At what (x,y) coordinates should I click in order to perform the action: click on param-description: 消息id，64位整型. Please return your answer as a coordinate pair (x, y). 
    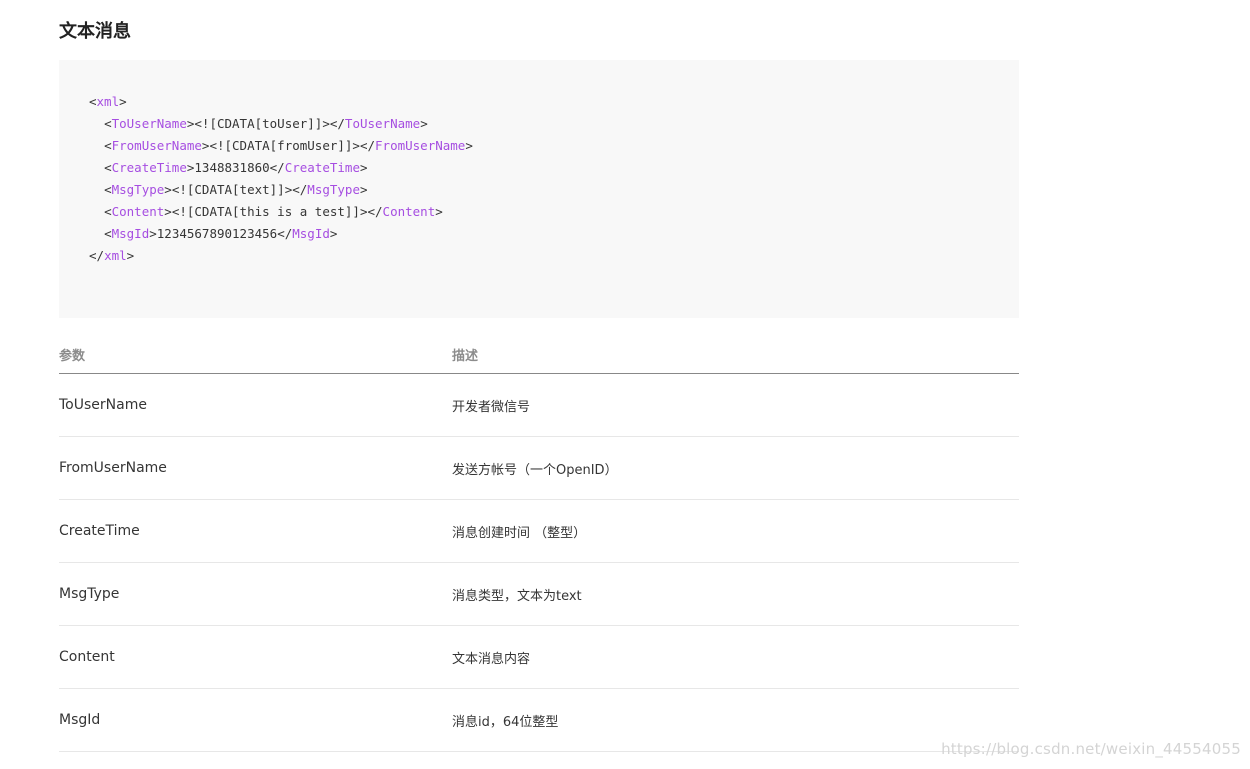
    Looking at the image, I should click on (735, 720).